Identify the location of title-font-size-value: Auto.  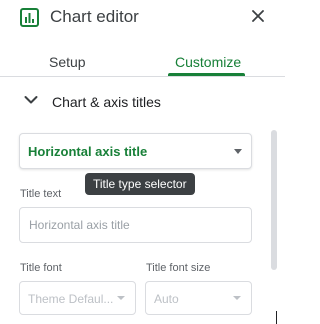
(166, 299).